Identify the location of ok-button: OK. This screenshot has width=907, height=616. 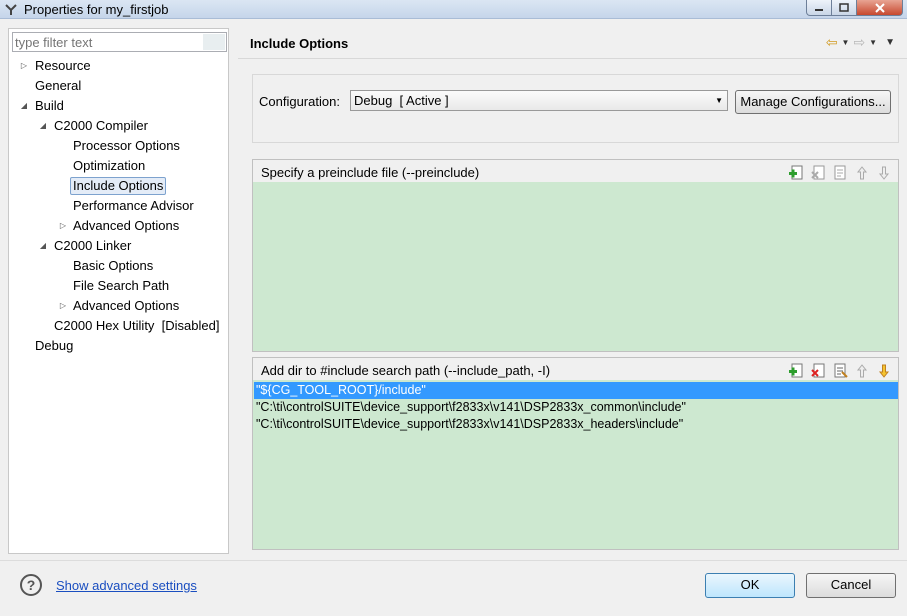
(750, 585).